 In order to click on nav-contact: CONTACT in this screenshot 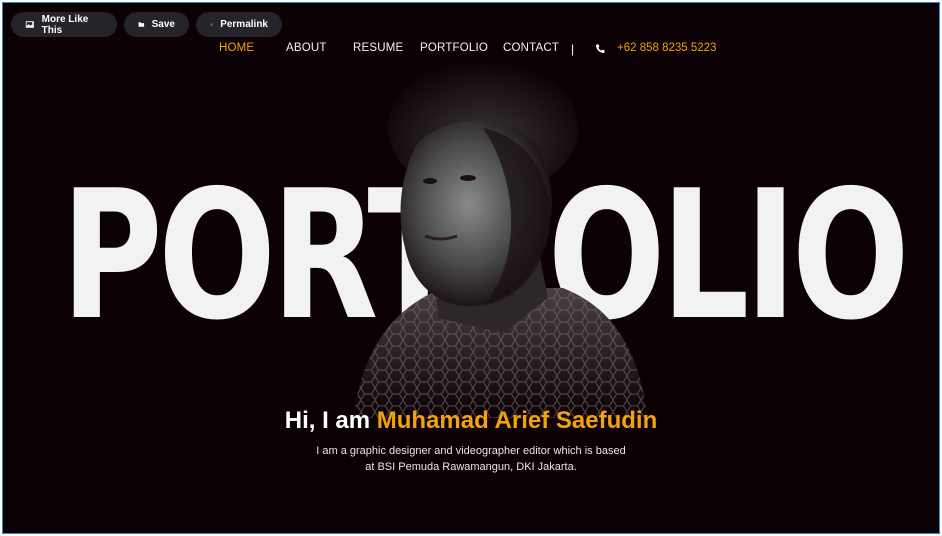, I will do `click(531, 48)`.